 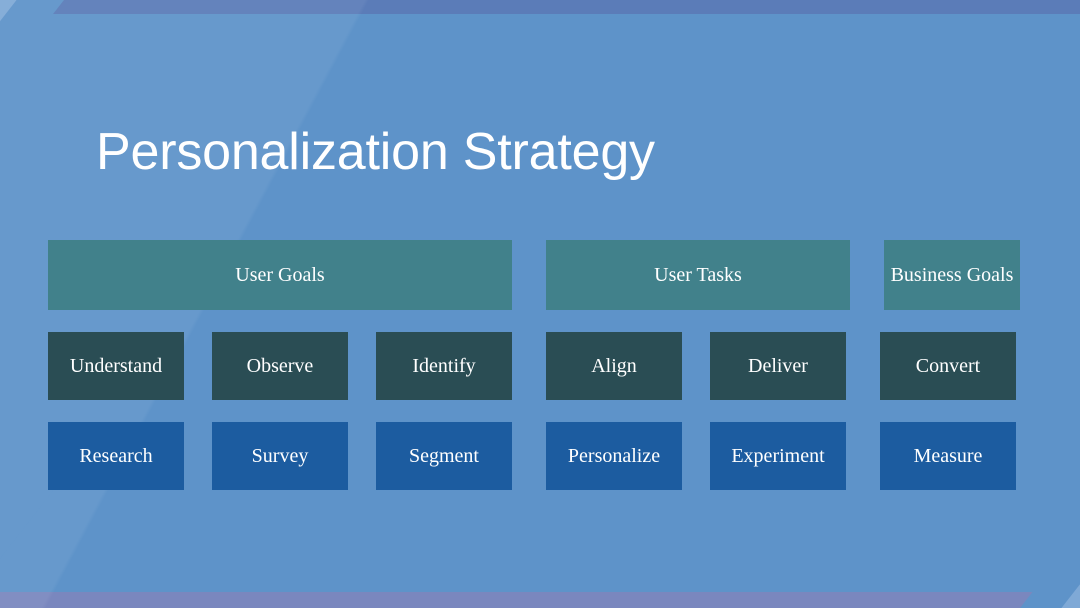 What do you see at coordinates (778, 366) in the screenshot?
I see `middle-cell-deliver: Deliver` at bounding box center [778, 366].